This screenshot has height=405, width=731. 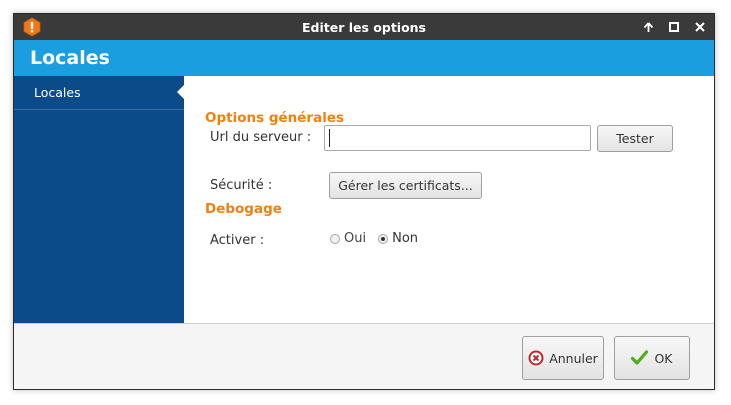 I want to click on text-cursor, so click(x=329, y=138).